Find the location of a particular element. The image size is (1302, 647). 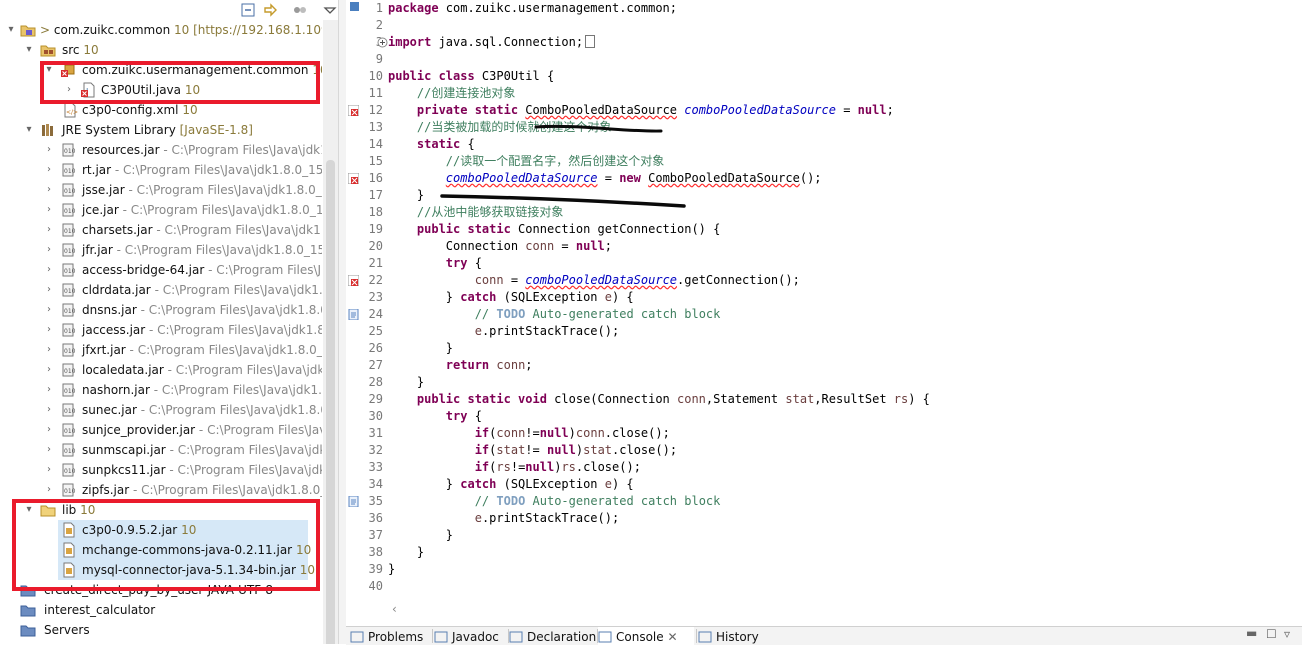

chevron-down-icon is located at coordinates (330, 10).